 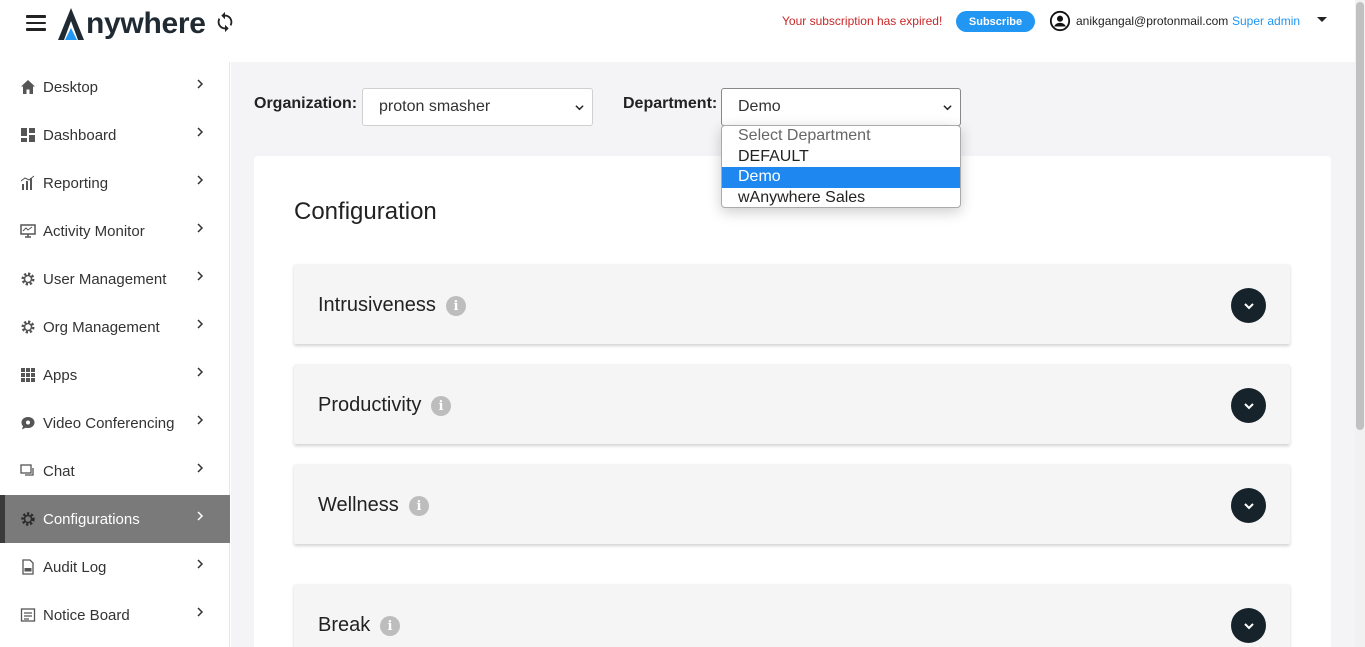 What do you see at coordinates (841, 198) in the screenshot?
I see `department-option: wAnywhere Sales` at bounding box center [841, 198].